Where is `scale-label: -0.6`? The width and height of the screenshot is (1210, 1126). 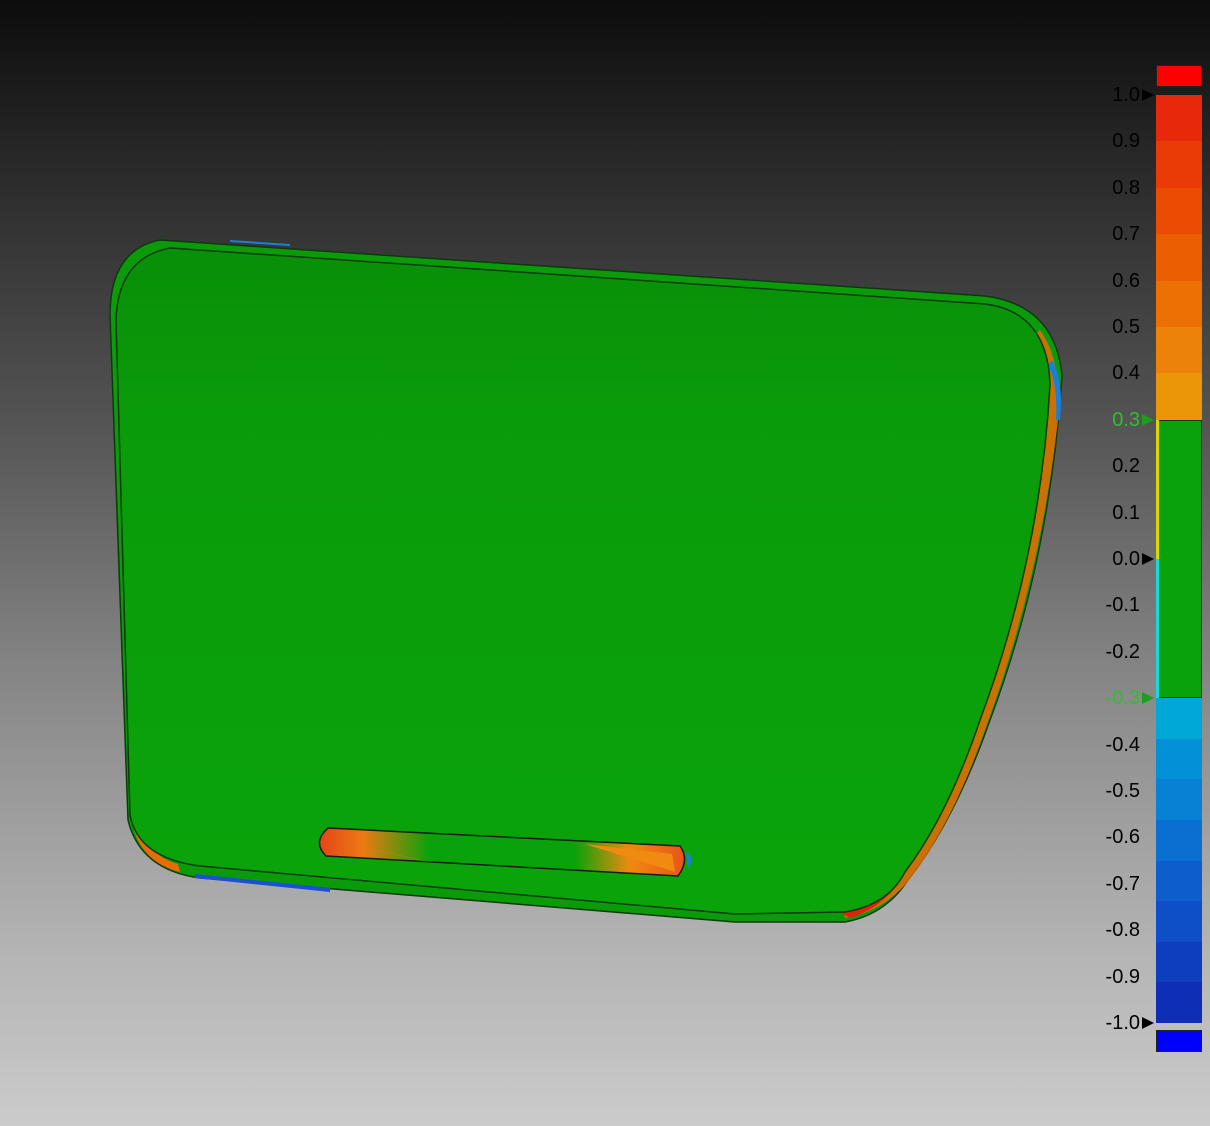
scale-label: -0.6 is located at coordinates (1122, 837).